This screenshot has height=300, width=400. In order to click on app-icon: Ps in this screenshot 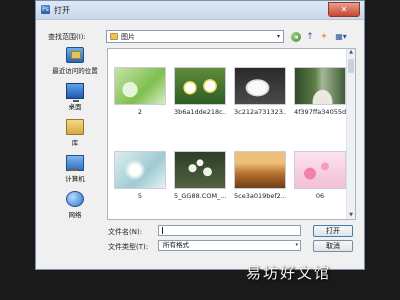, I will do `click(45, 9)`.